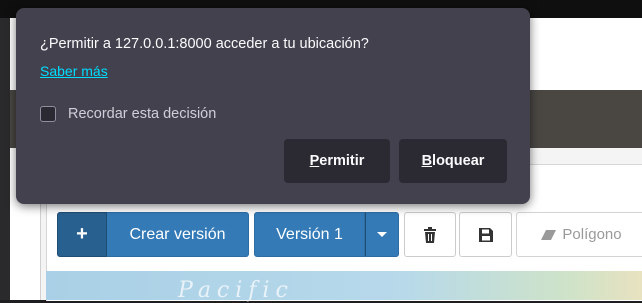 Image resolution: width=642 pixels, height=303 pixels. I want to click on add-version-button: +, so click(82, 234).